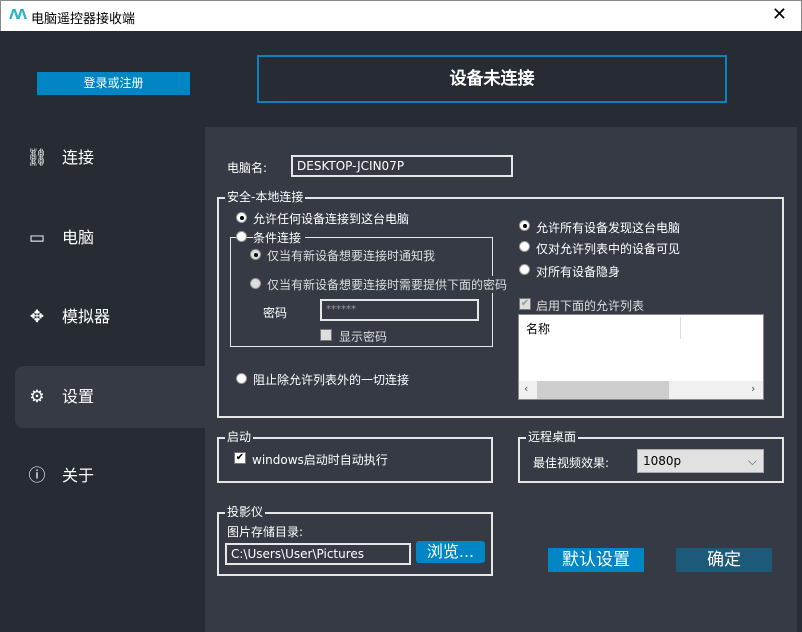 The height and width of the screenshot is (632, 802). Describe the element at coordinates (83, 19) in the screenshot. I see `window-title: 电脑遥控器接收端` at that location.